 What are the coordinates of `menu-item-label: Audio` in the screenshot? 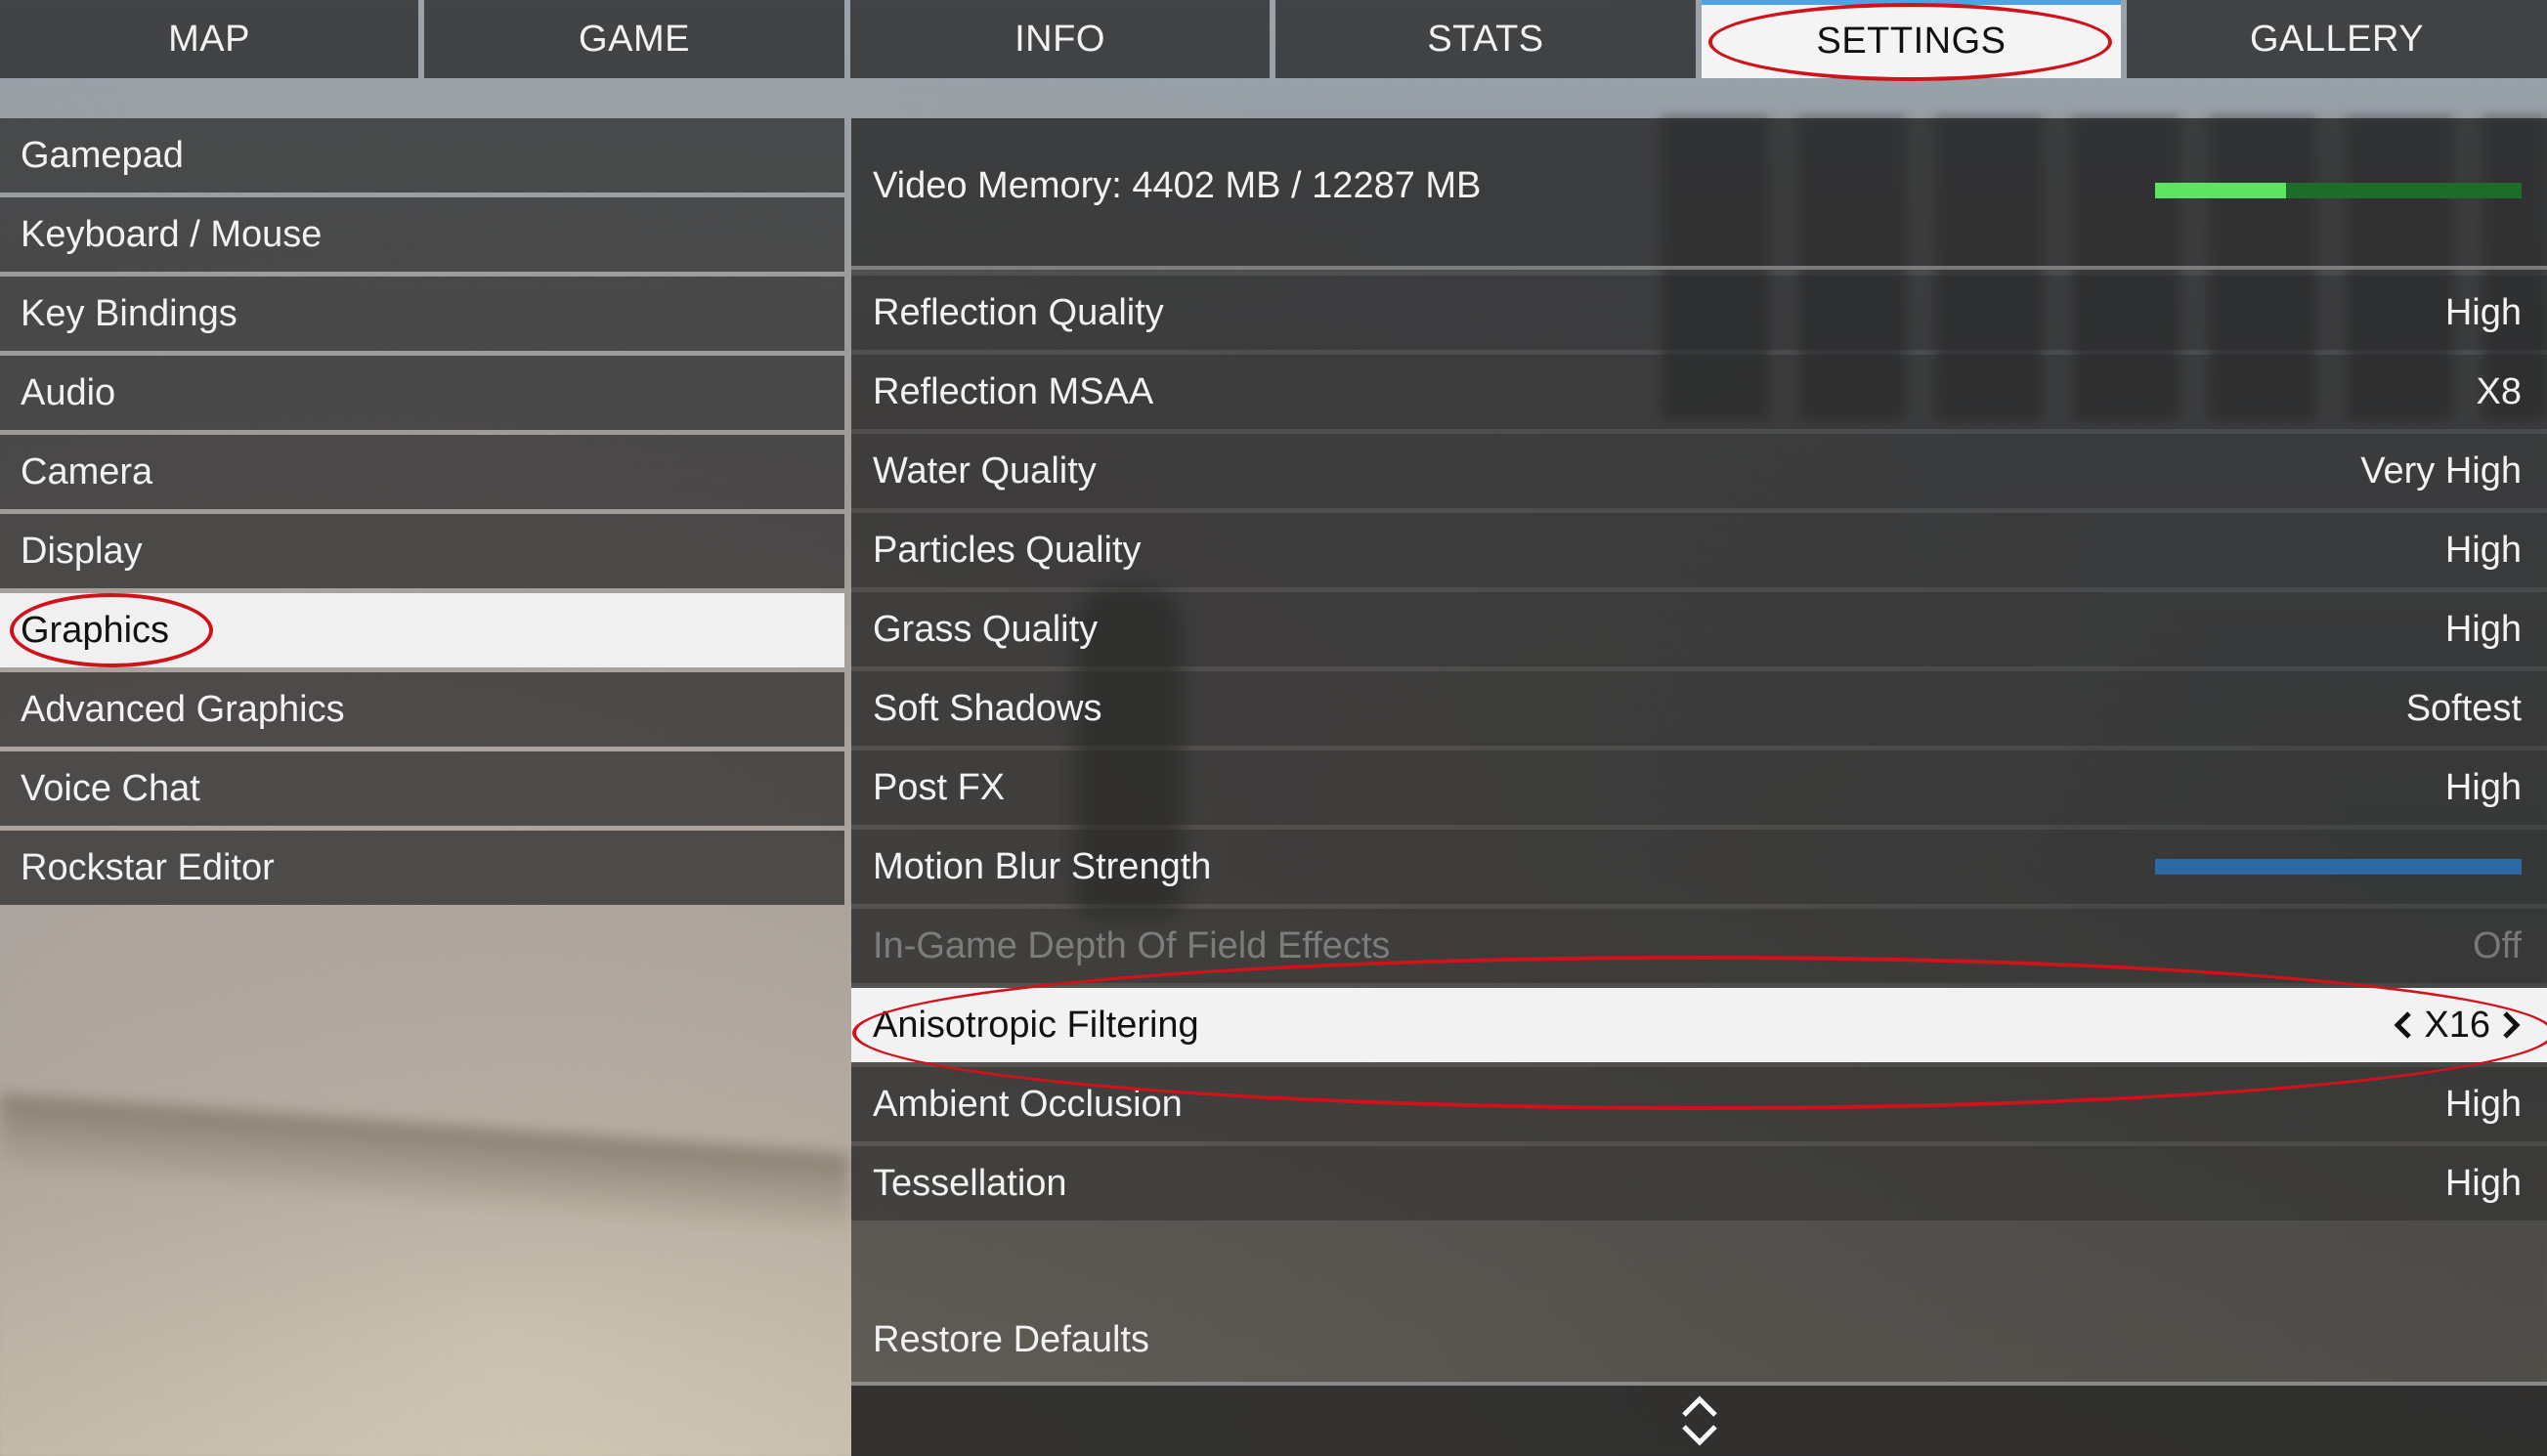 It's located at (68, 392).